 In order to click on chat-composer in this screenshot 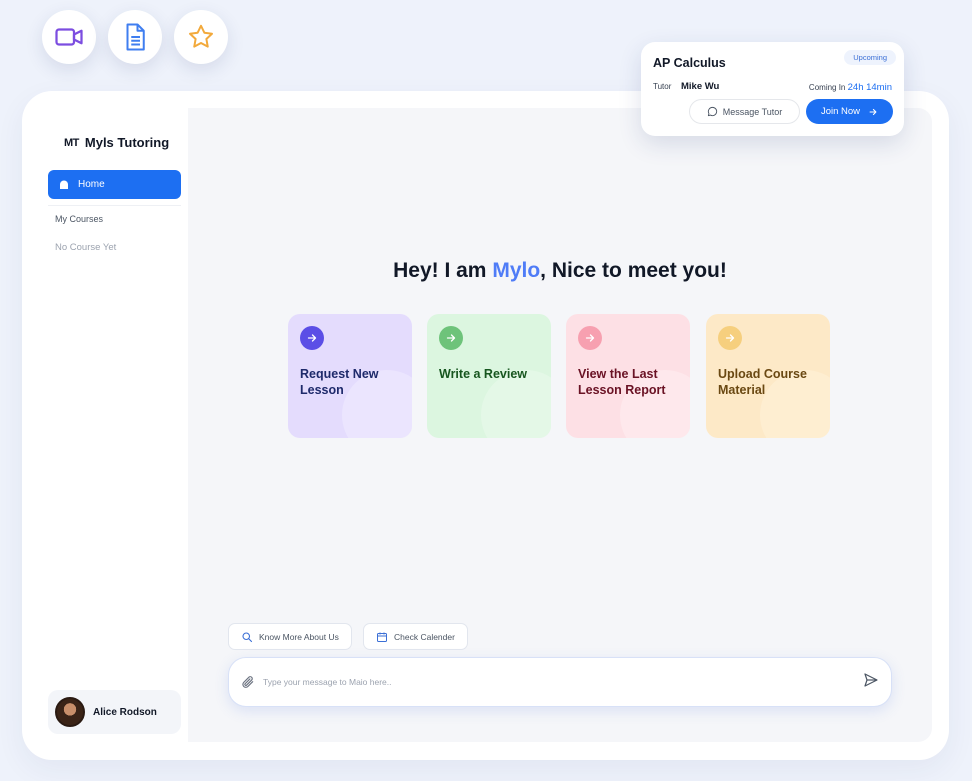, I will do `click(560, 682)`.